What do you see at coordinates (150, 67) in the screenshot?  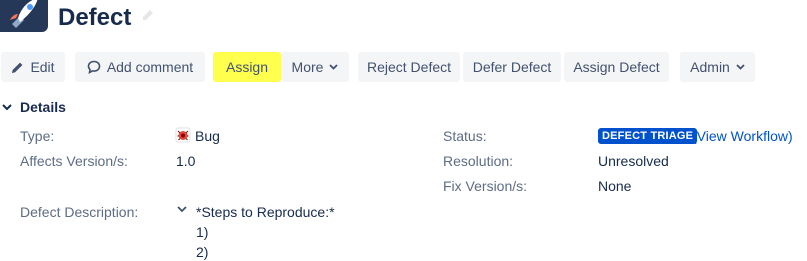 I see `add-comment-label: Add comment` at bounding box center [150, 67].